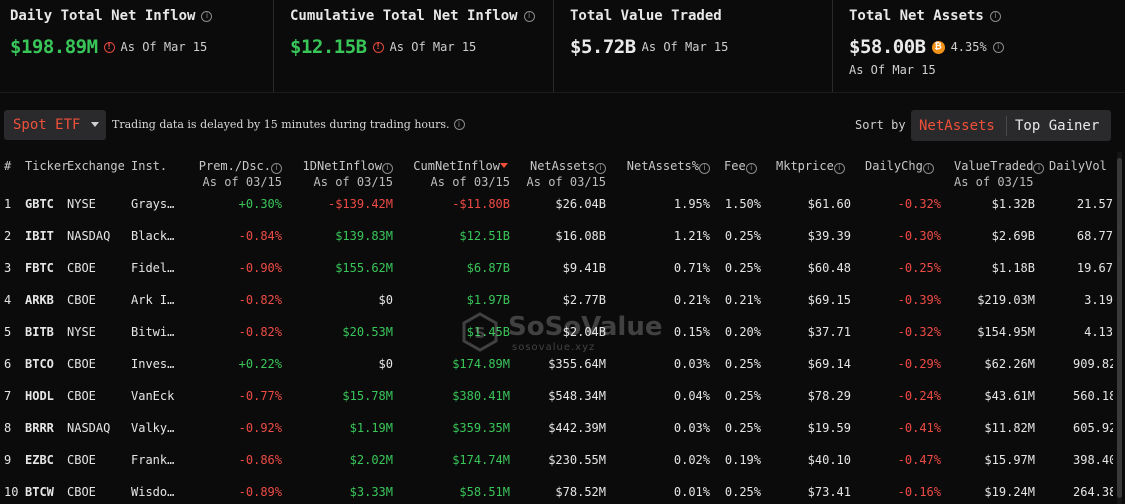 Image resolution: width=1125 pixels, height=504 pixels. I want to click on header-ticker: Ticker, so click(46, 166).